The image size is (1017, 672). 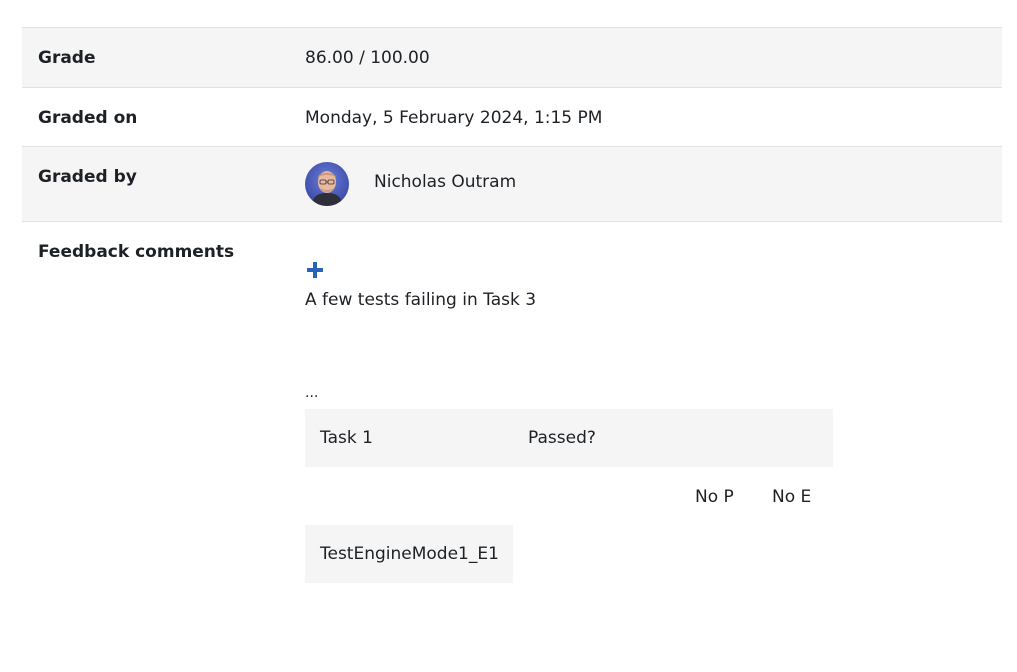 What do you see at coordinates (88, 118) in the screenshot?
I see `graded-on-label: Graded on` at bounding box center [88, 118].